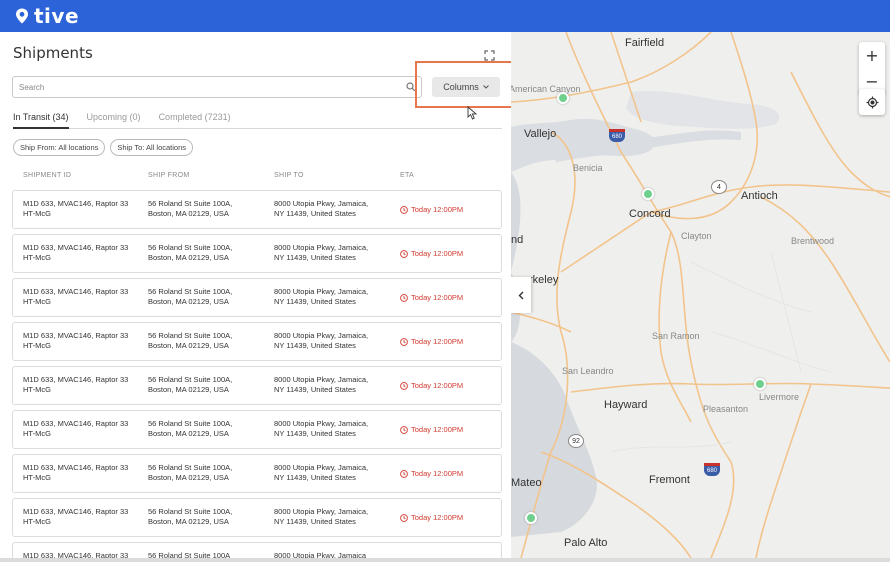 This screenshot has width=890, height=562. What do you see at coordinates (751, 287) in the screenshot?
I see `minor-road` at bounding box center [751, 287].